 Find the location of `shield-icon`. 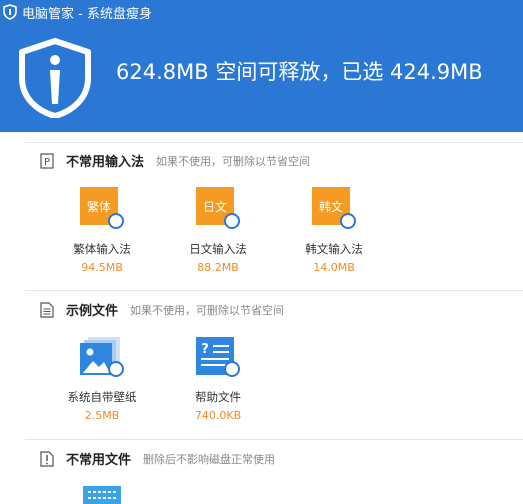

shield-icon is located at coordinates (55, 78).